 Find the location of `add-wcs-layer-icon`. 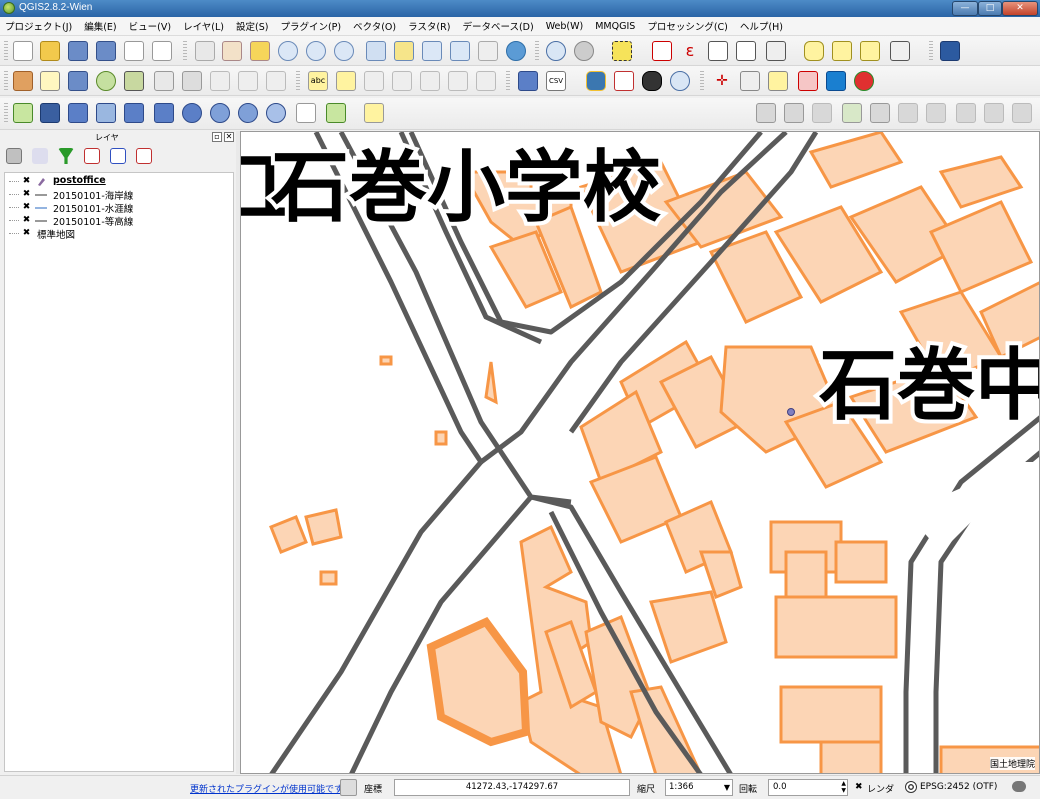

add-wcs-layer-icon is located at coordinates (220, 113).